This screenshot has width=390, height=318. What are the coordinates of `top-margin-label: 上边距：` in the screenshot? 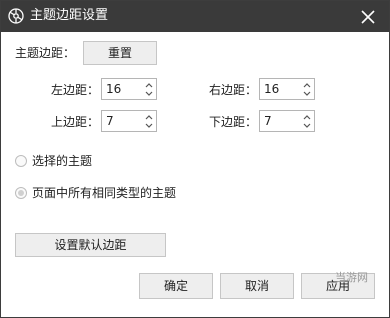 It's located at (75, 122).